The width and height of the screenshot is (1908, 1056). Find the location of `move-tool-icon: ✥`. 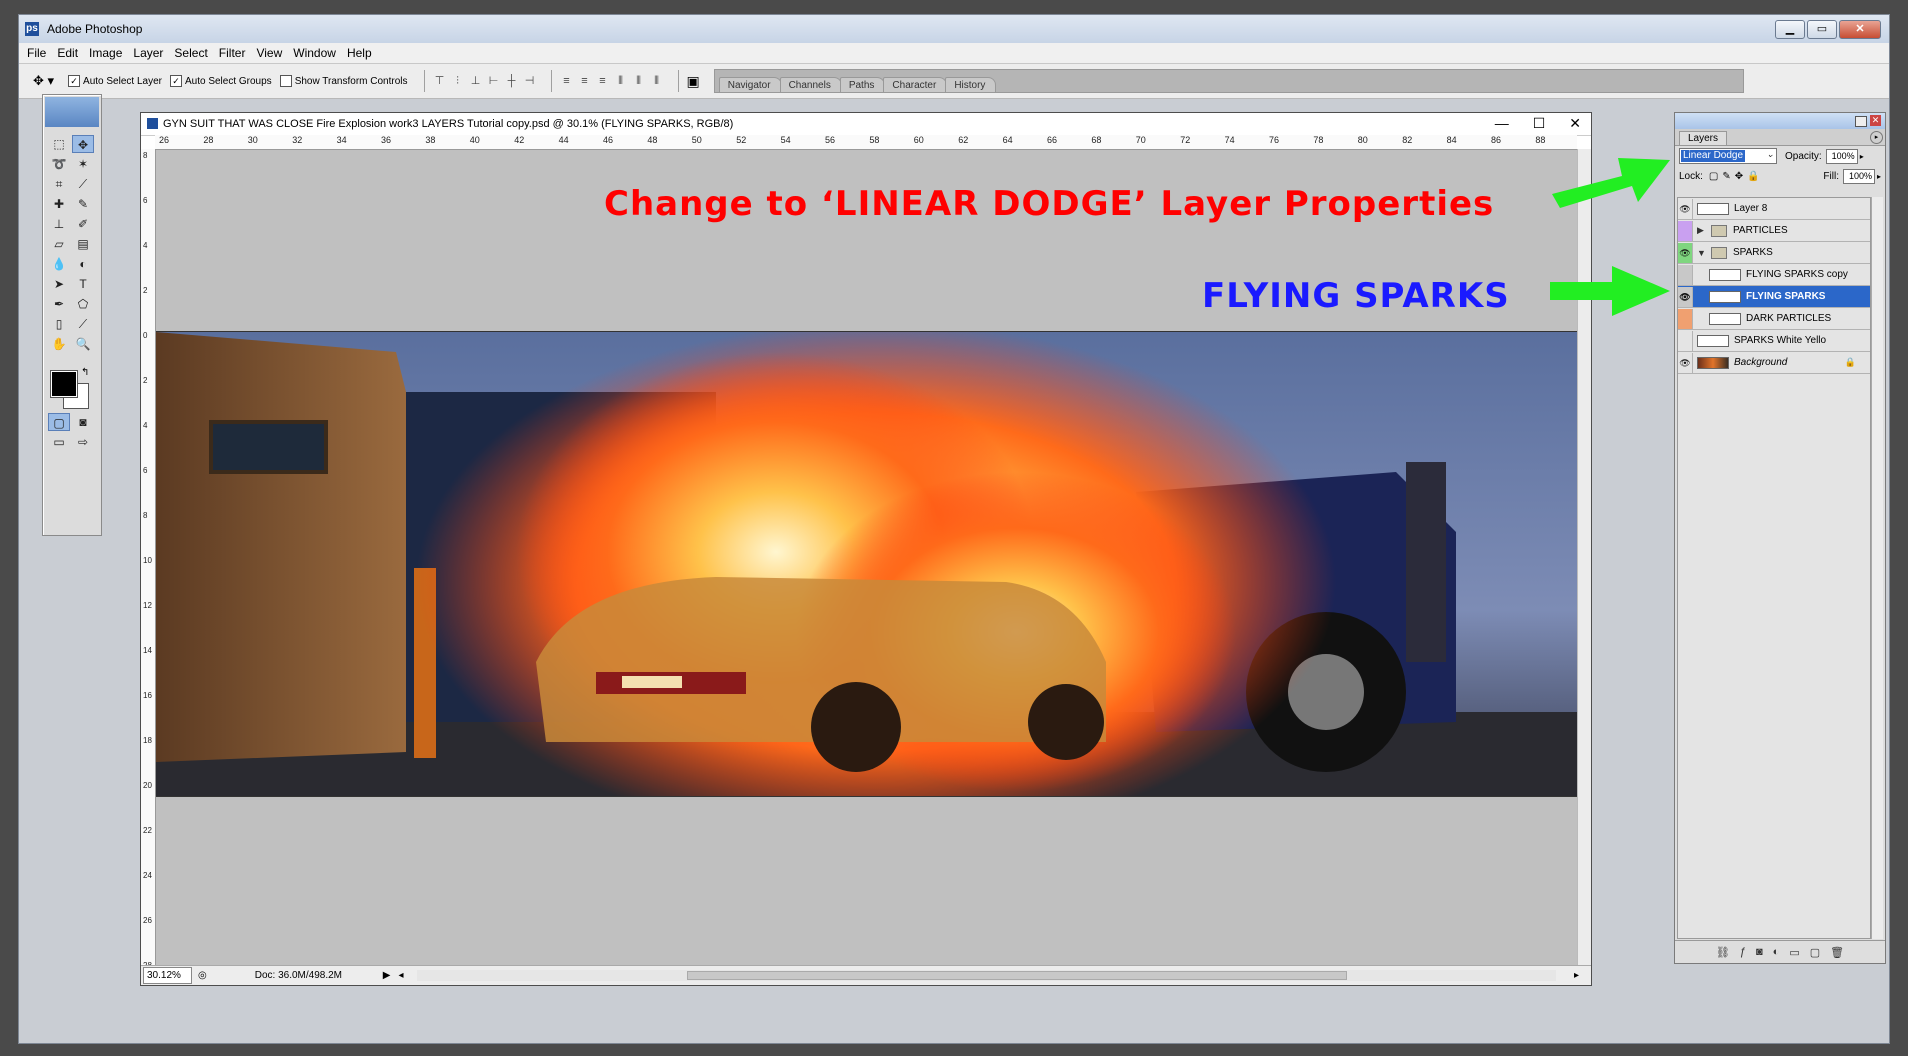

move-tool-icon: ✥ is located at coordinates (83, 144).